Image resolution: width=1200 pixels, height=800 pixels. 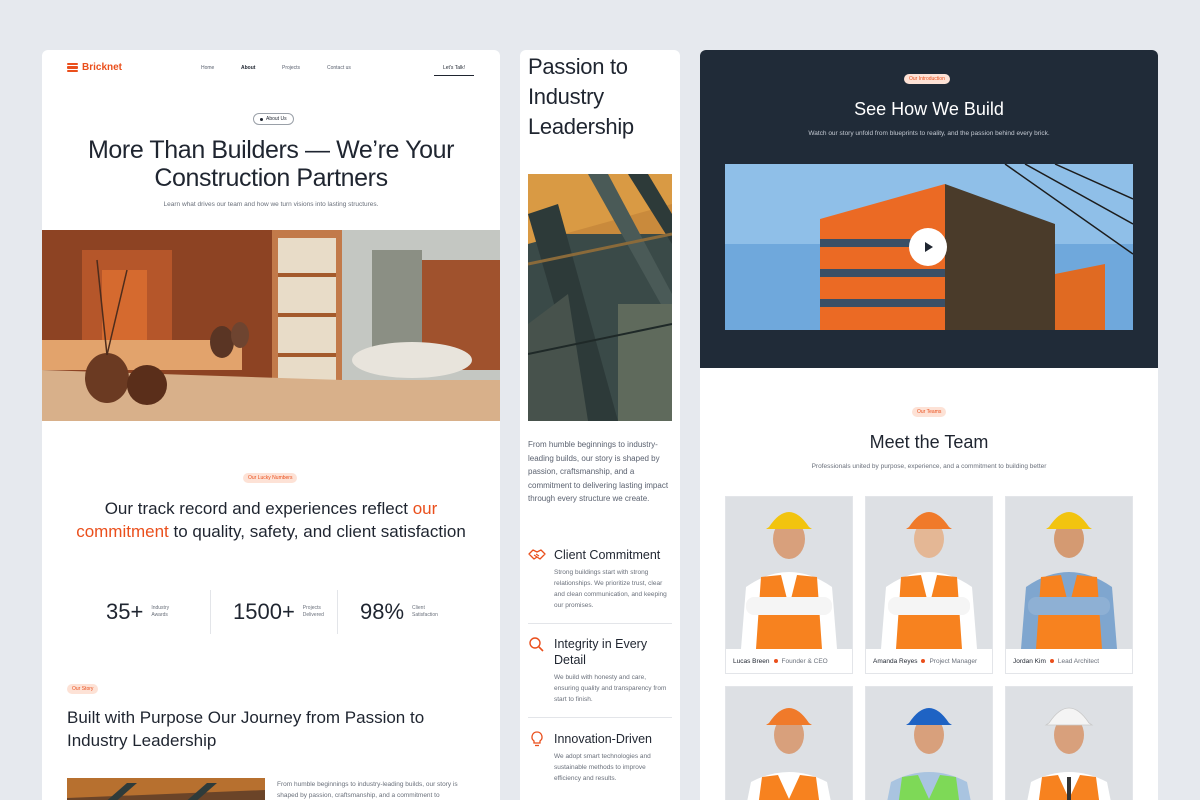 I want to click on stat-projects: 1500+ Projects Delivered, so click(x=274, y=612).